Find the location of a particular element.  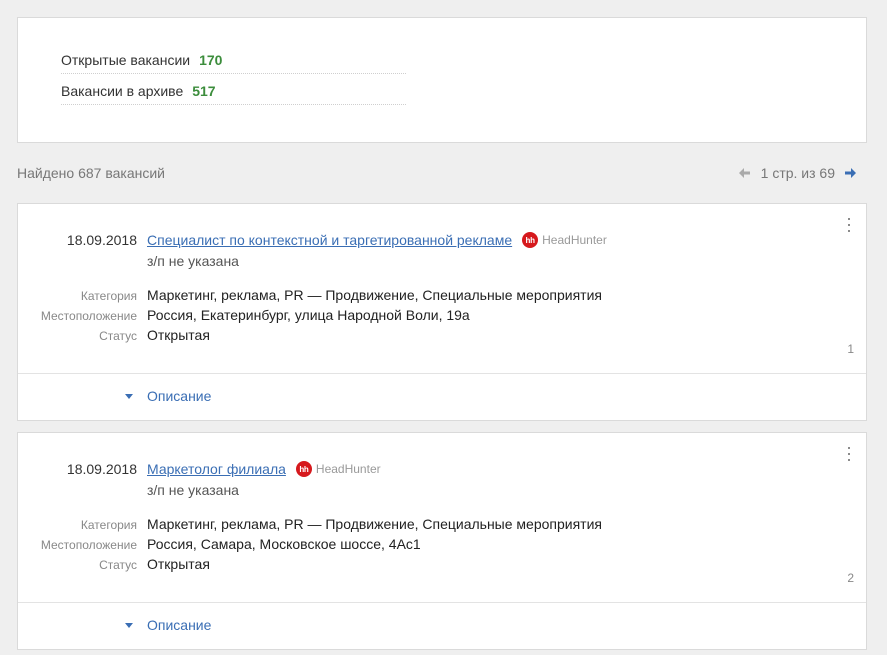

archive-vacancies-count: 517 is located at coordinates (204, 90).